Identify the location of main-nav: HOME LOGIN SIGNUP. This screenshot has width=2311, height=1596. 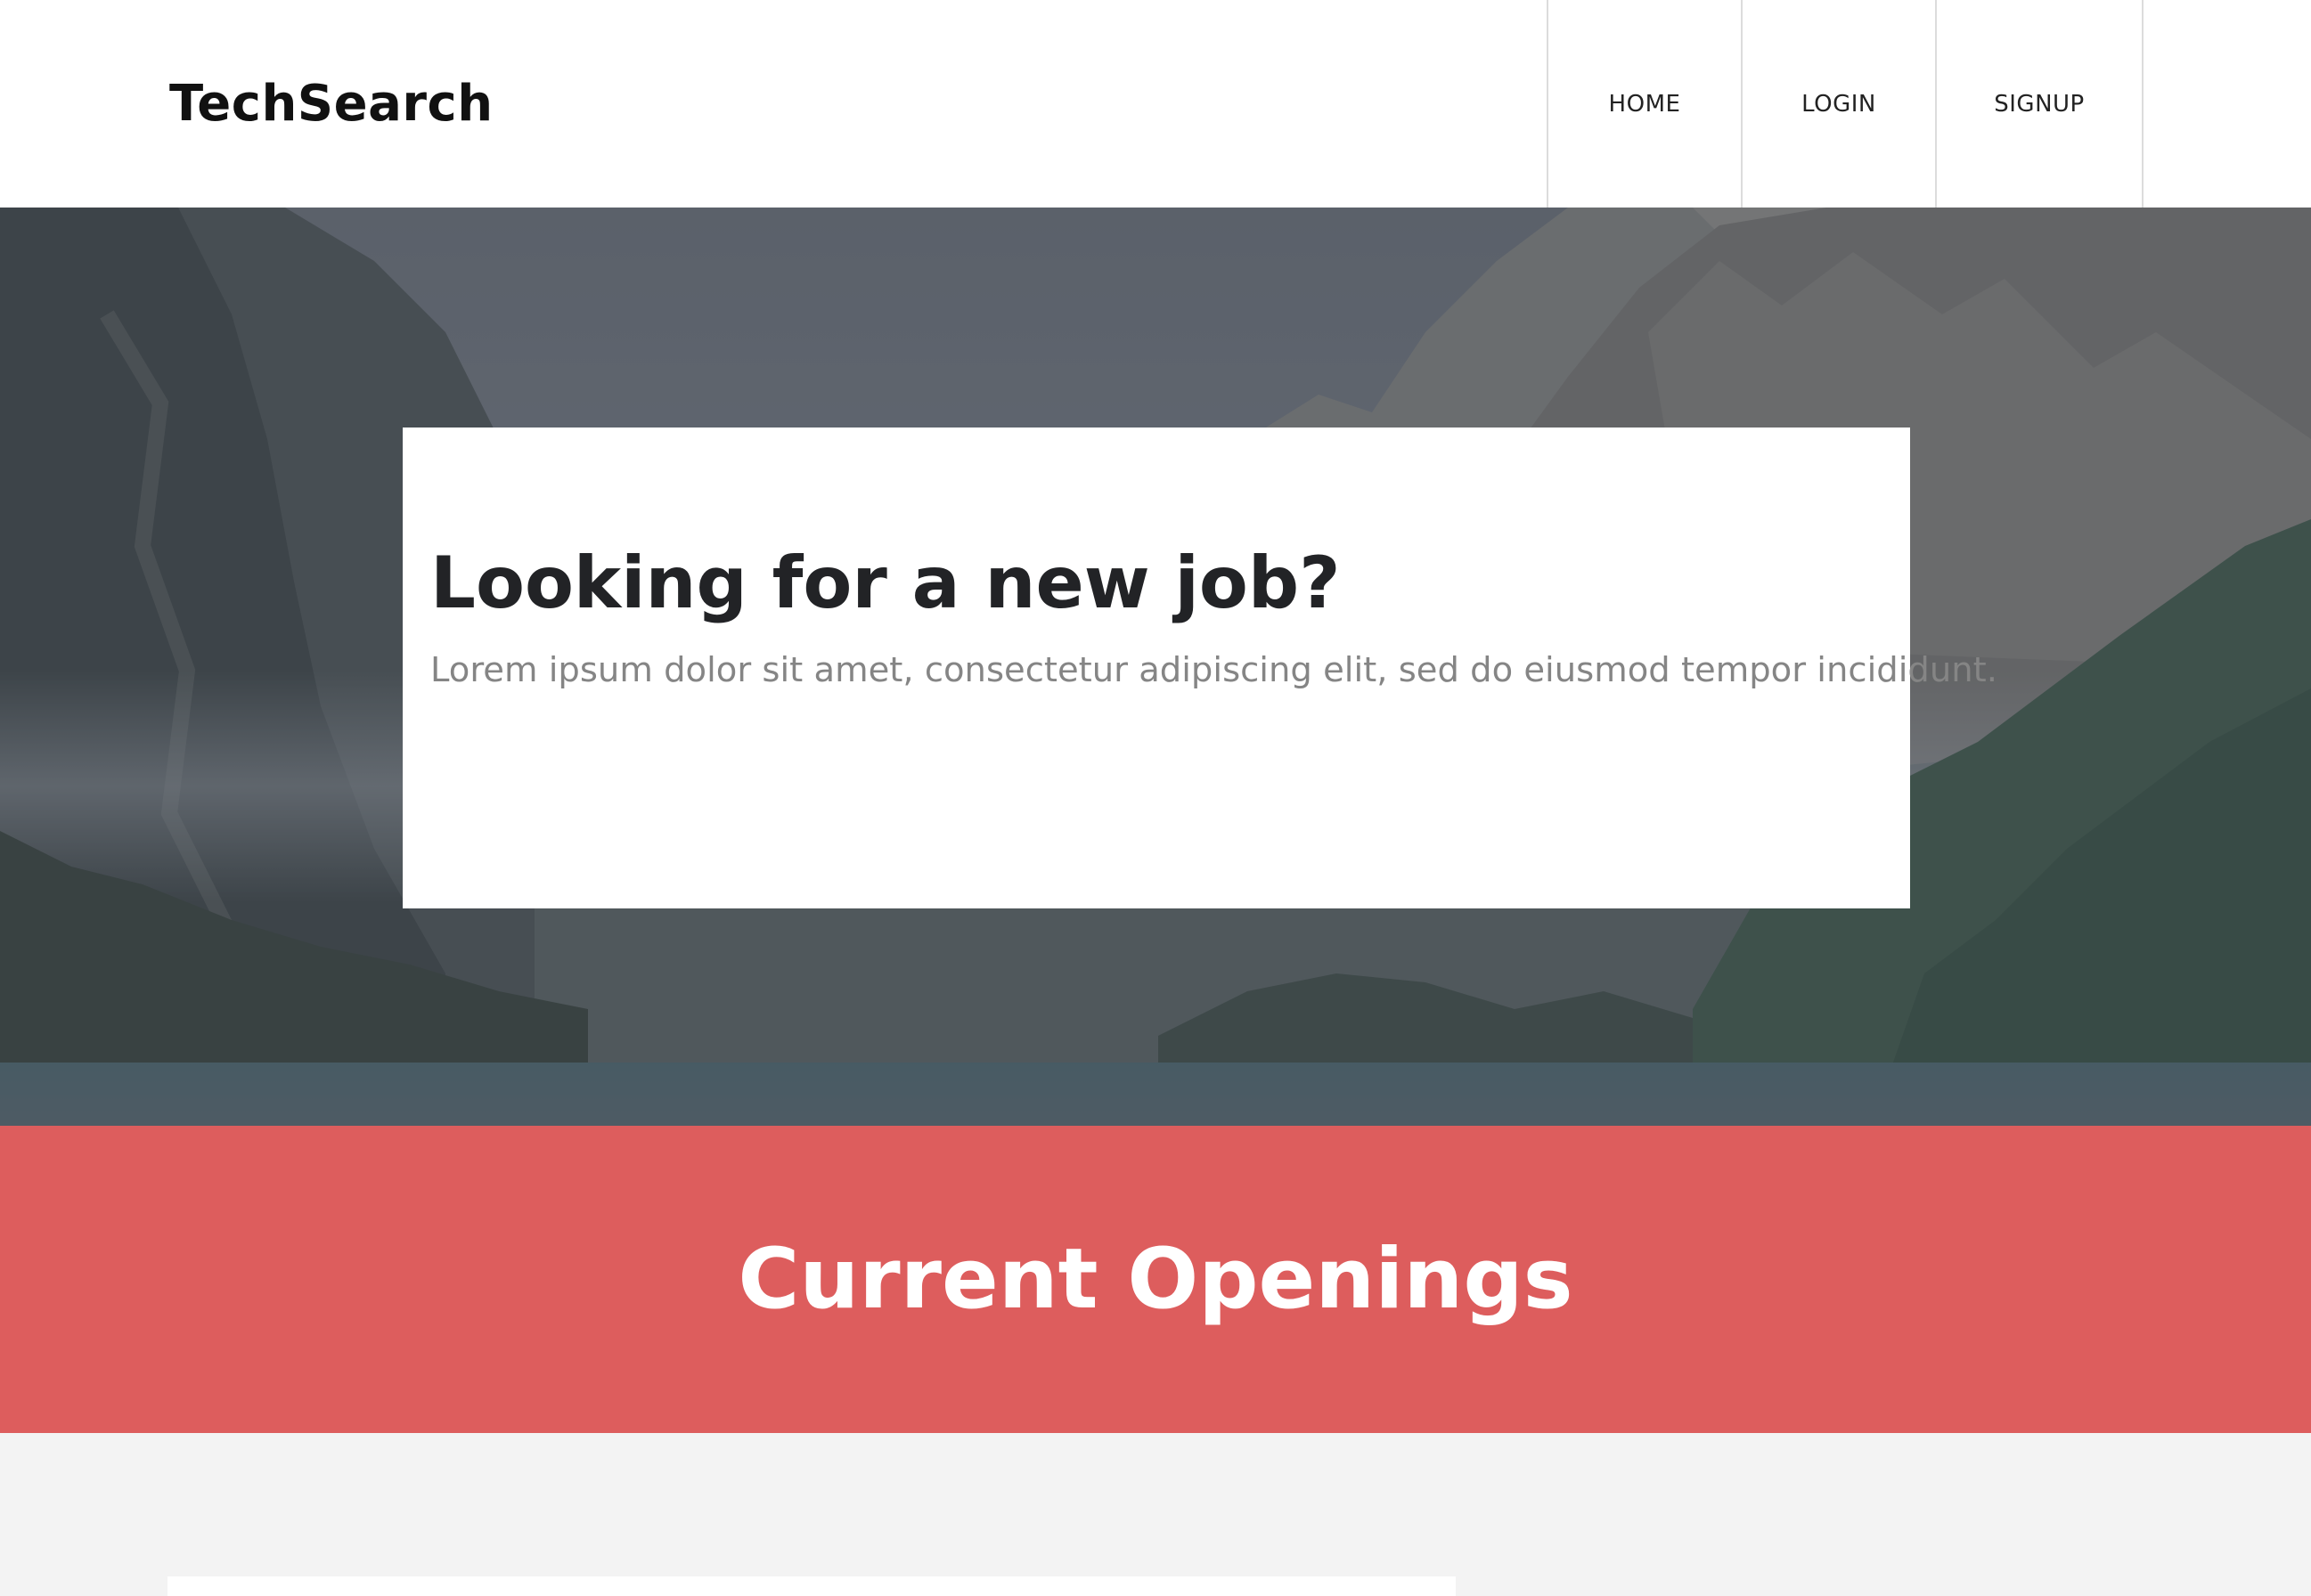
(1845, 104).